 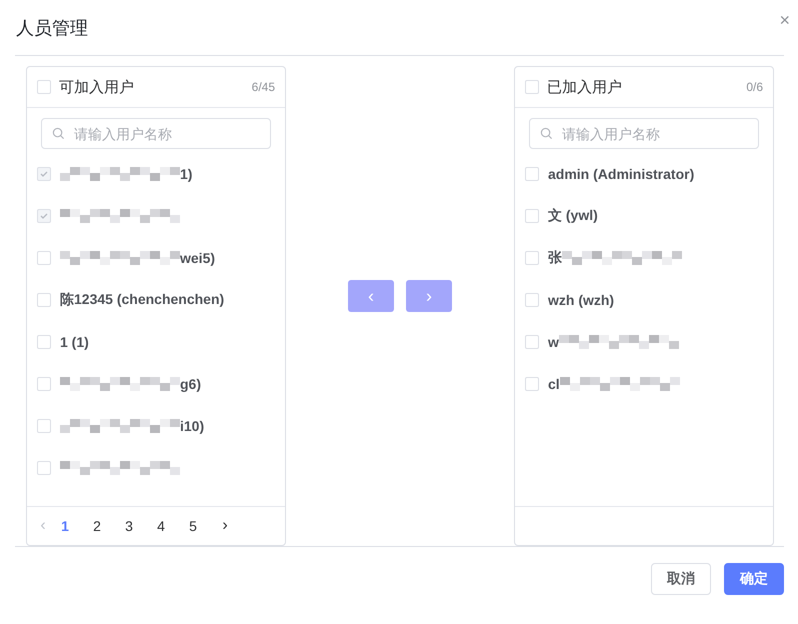 I want to click on page-number: 1, so click(x=65, y=526).